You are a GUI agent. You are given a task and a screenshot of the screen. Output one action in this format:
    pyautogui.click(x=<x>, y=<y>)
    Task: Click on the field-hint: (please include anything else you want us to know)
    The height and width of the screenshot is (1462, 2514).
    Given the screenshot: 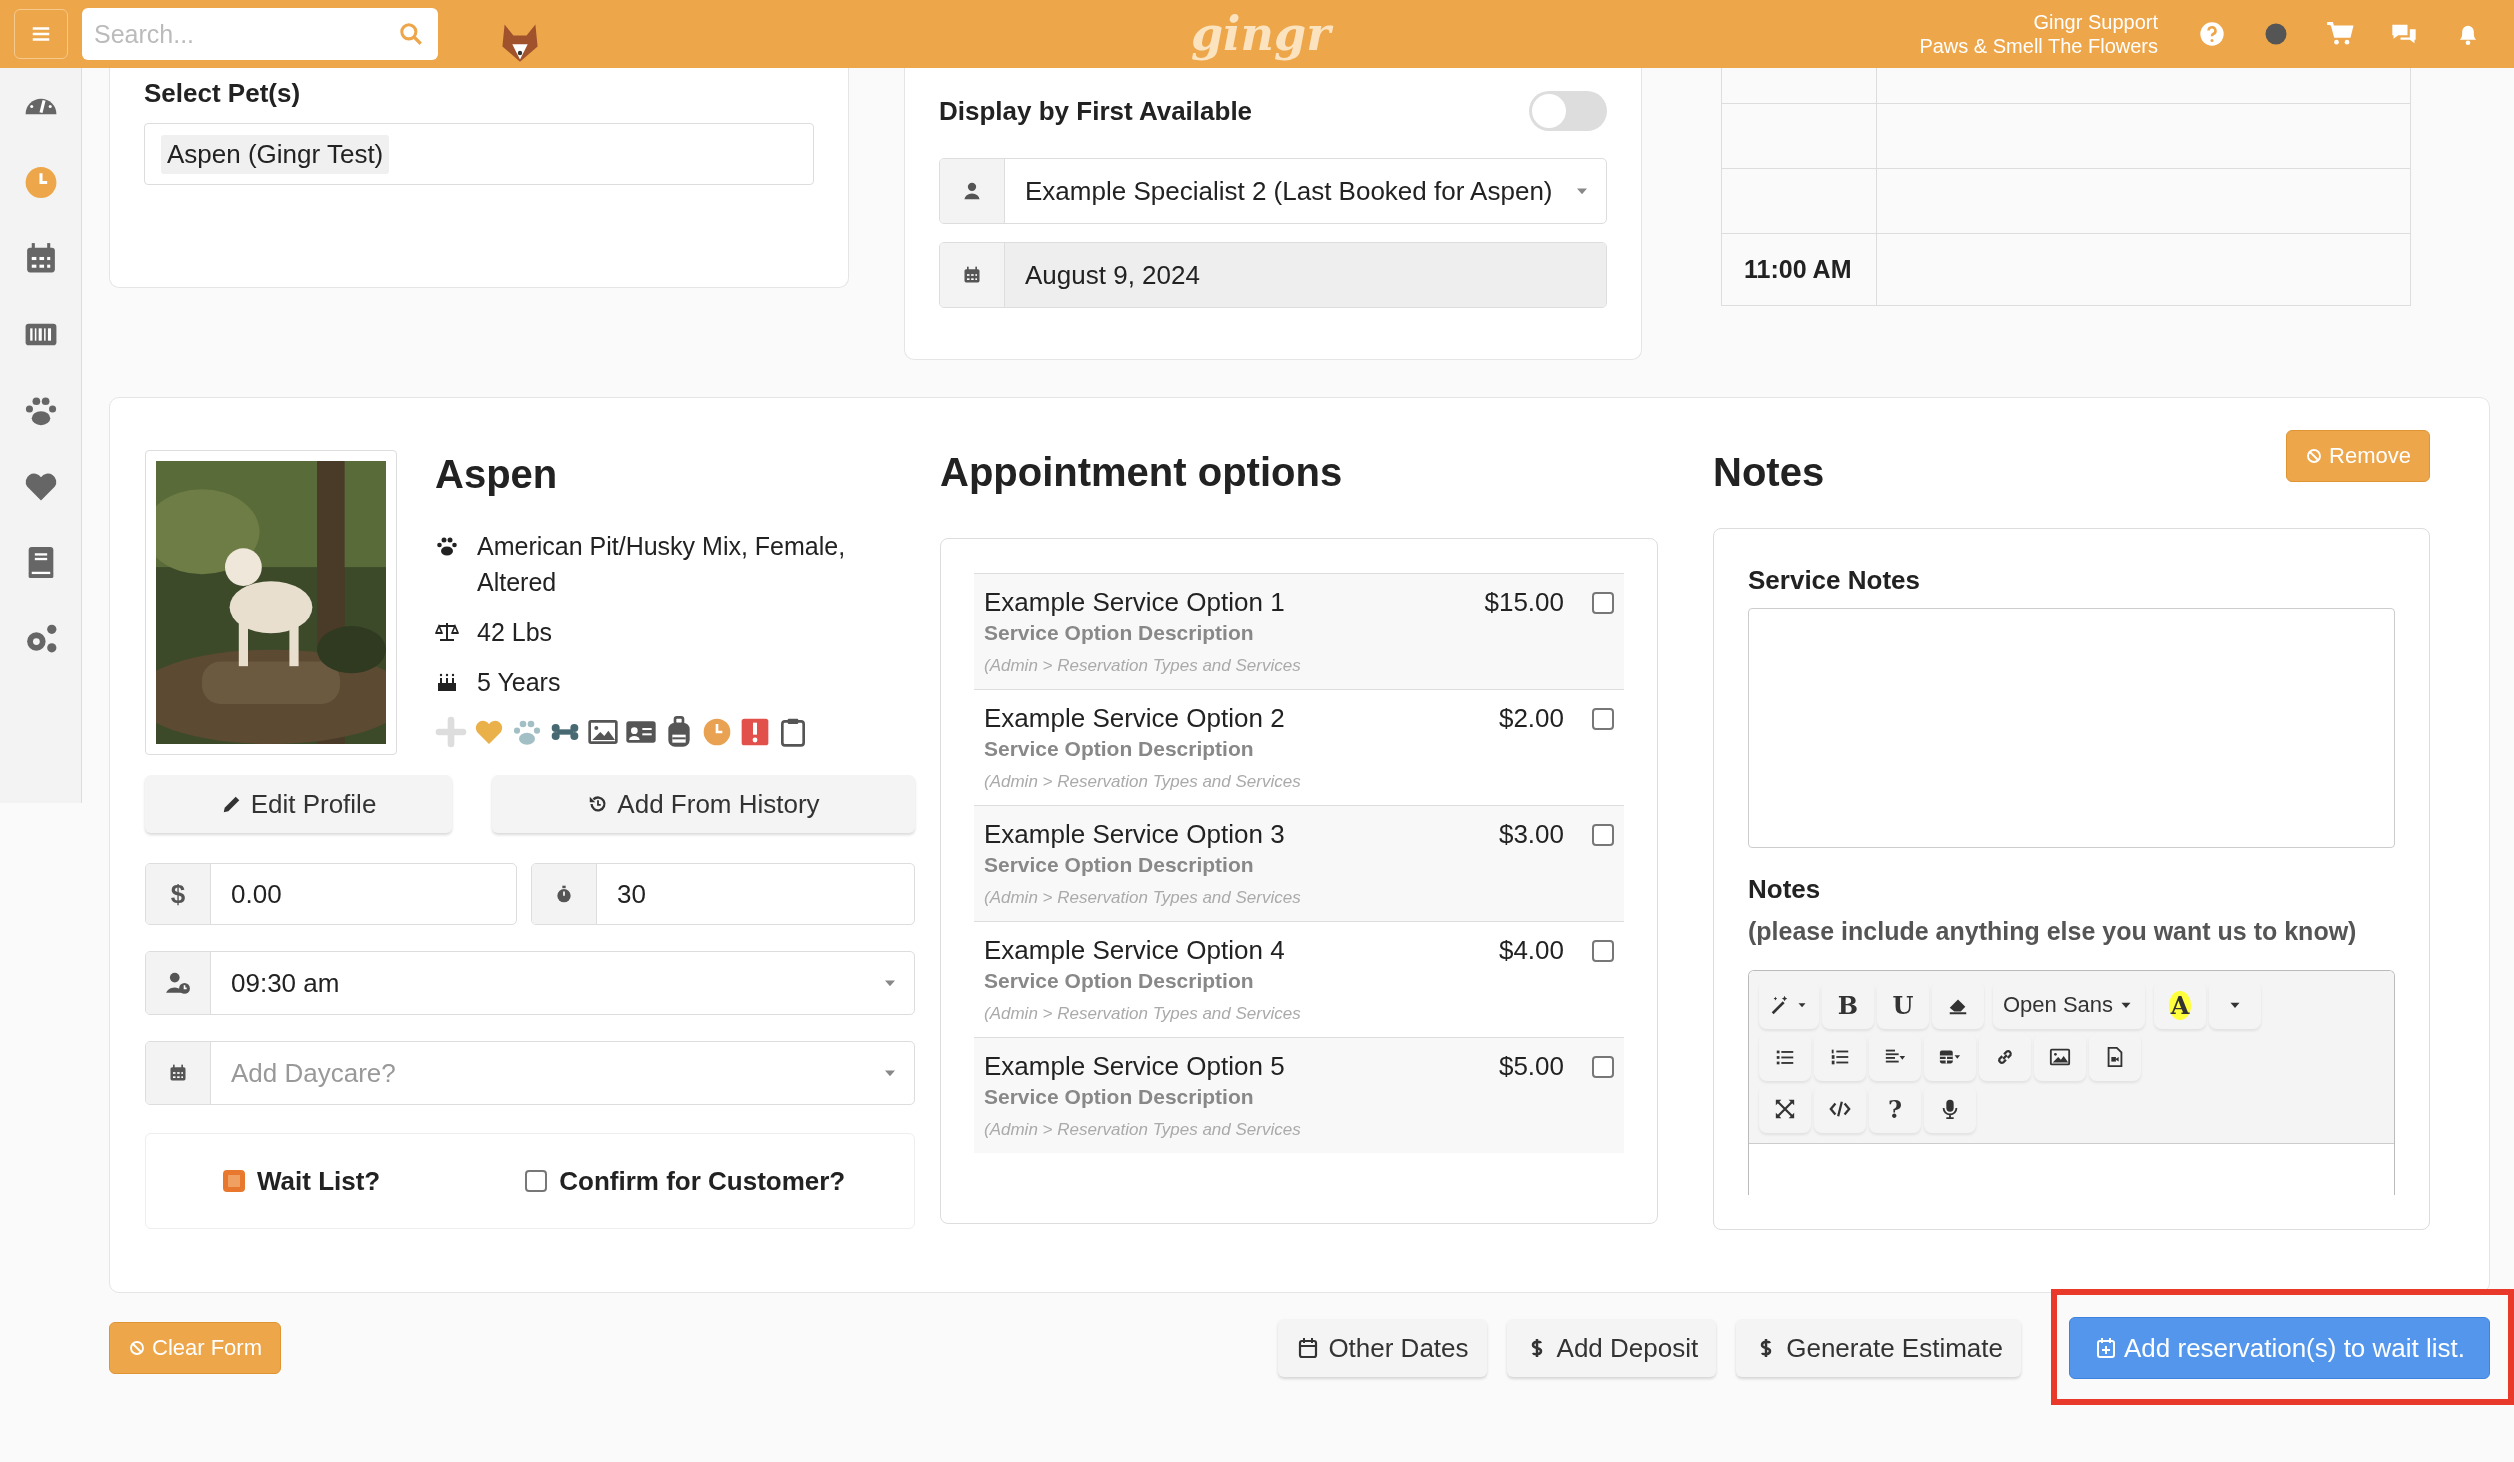 What is the action you would take?
    pyautogui.click(x=2053, y=931)
    